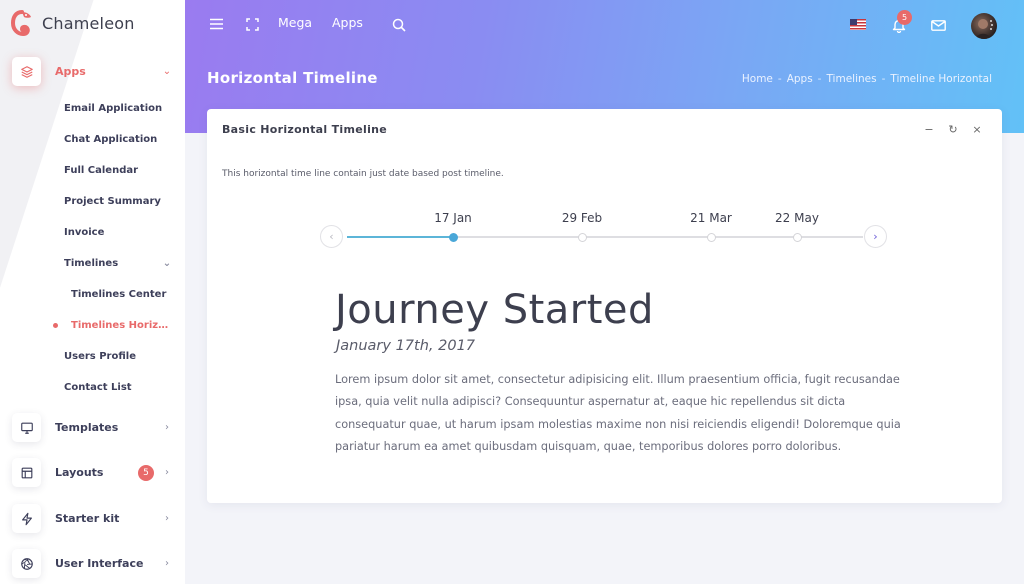  Describe the element at coordinates (399, 25) in the screenshot. I see `search-icon` at that location.